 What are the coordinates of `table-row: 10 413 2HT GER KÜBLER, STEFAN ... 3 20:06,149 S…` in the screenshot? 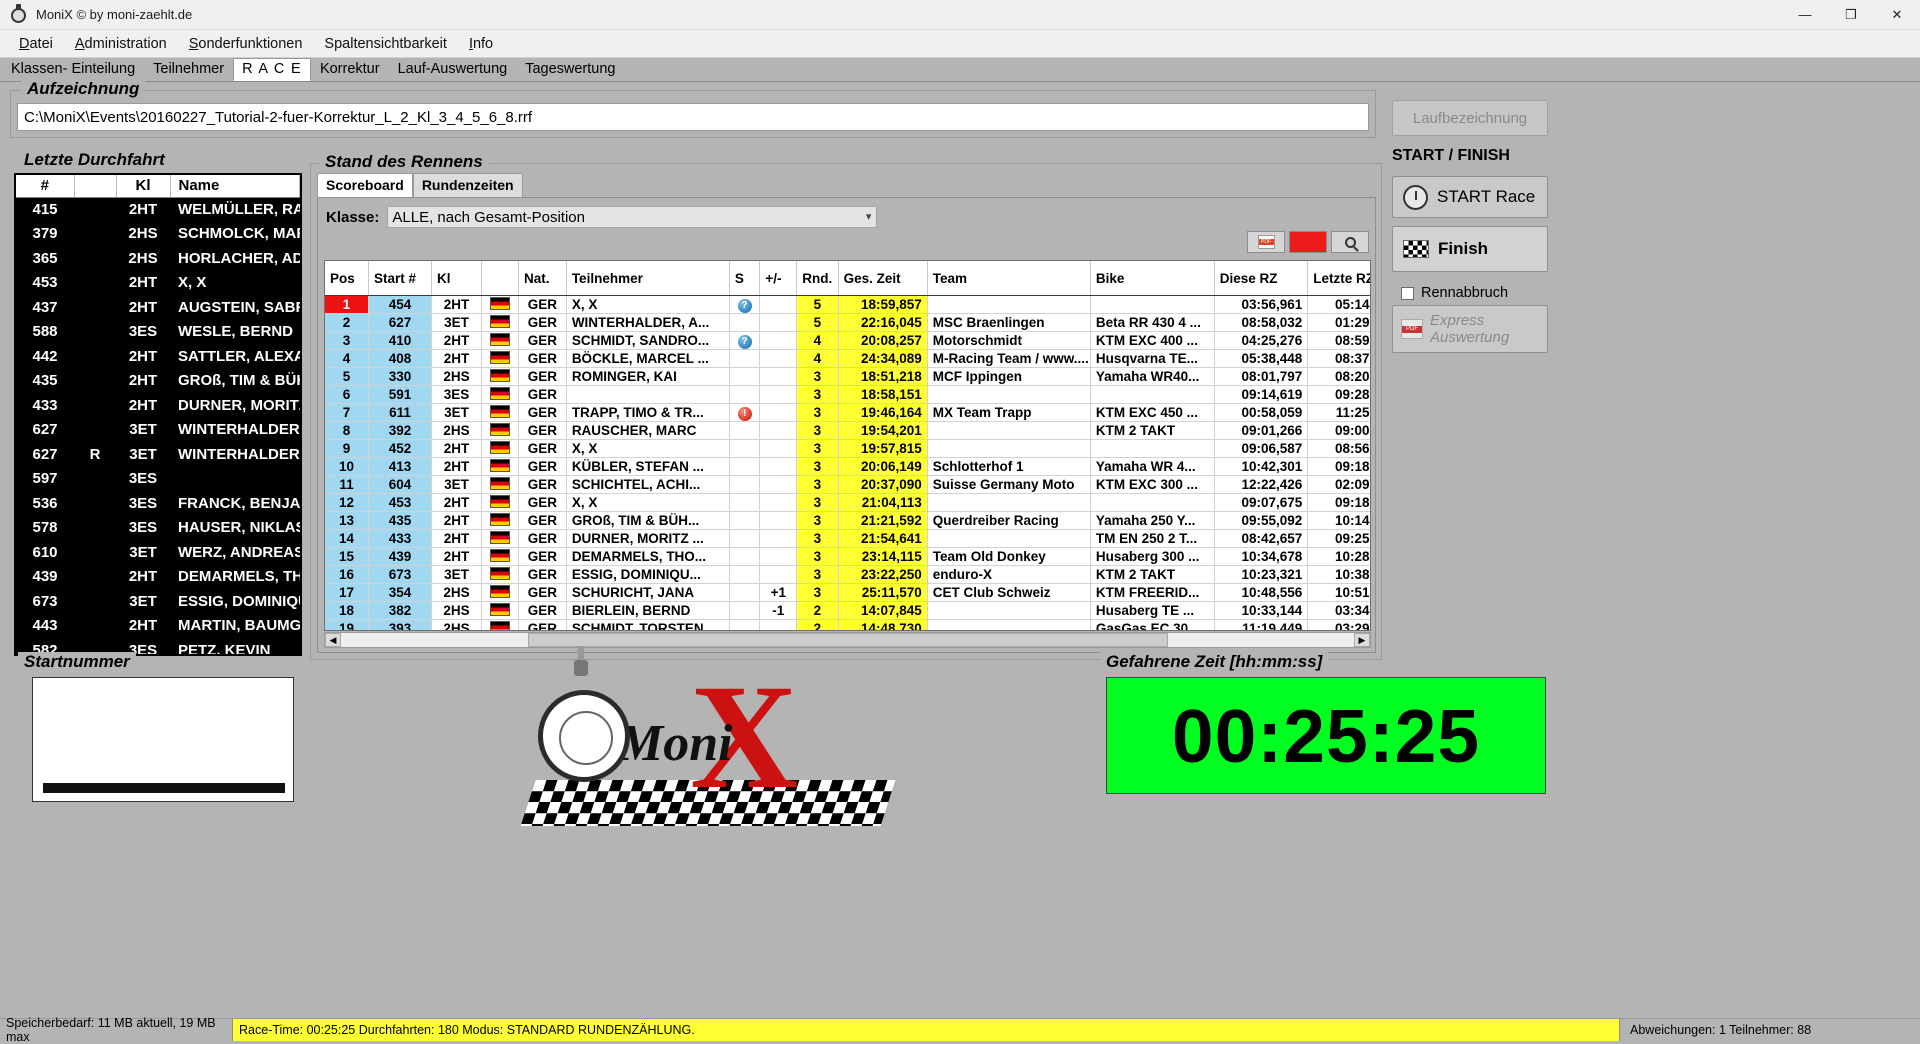 It's located at (847, 466).